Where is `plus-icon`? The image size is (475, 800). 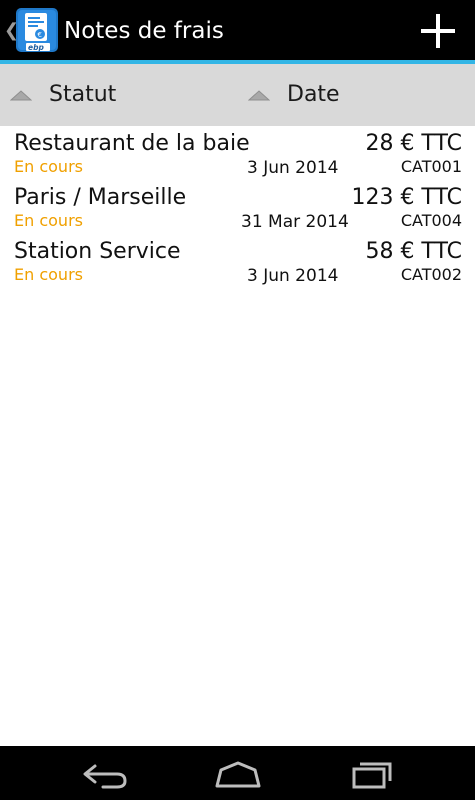
plus-icon is located at coordinates (438, 31).